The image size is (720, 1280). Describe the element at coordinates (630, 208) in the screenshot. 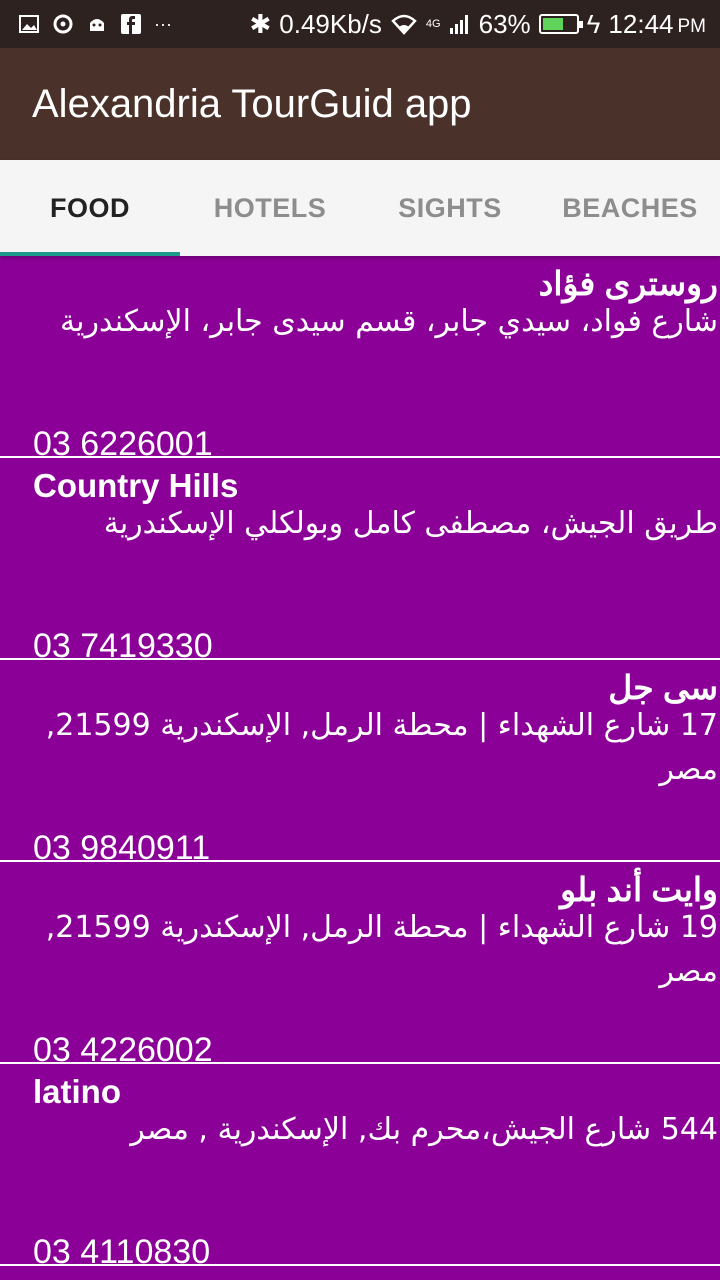

I see `tab-beaches: BEACHES` at that location.